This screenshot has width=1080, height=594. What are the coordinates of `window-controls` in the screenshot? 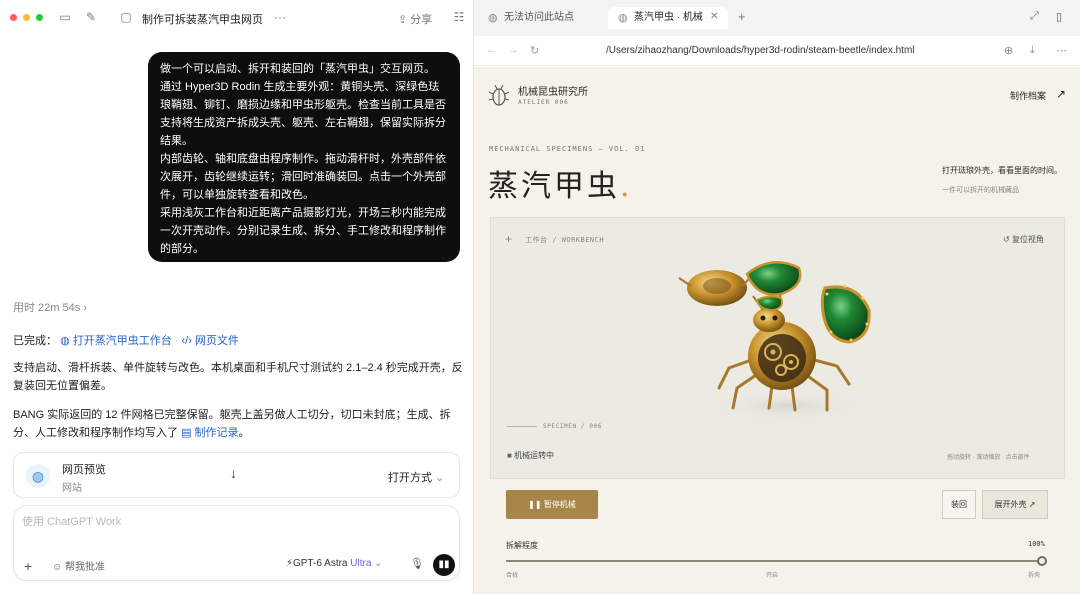 It's located at (26, 17).